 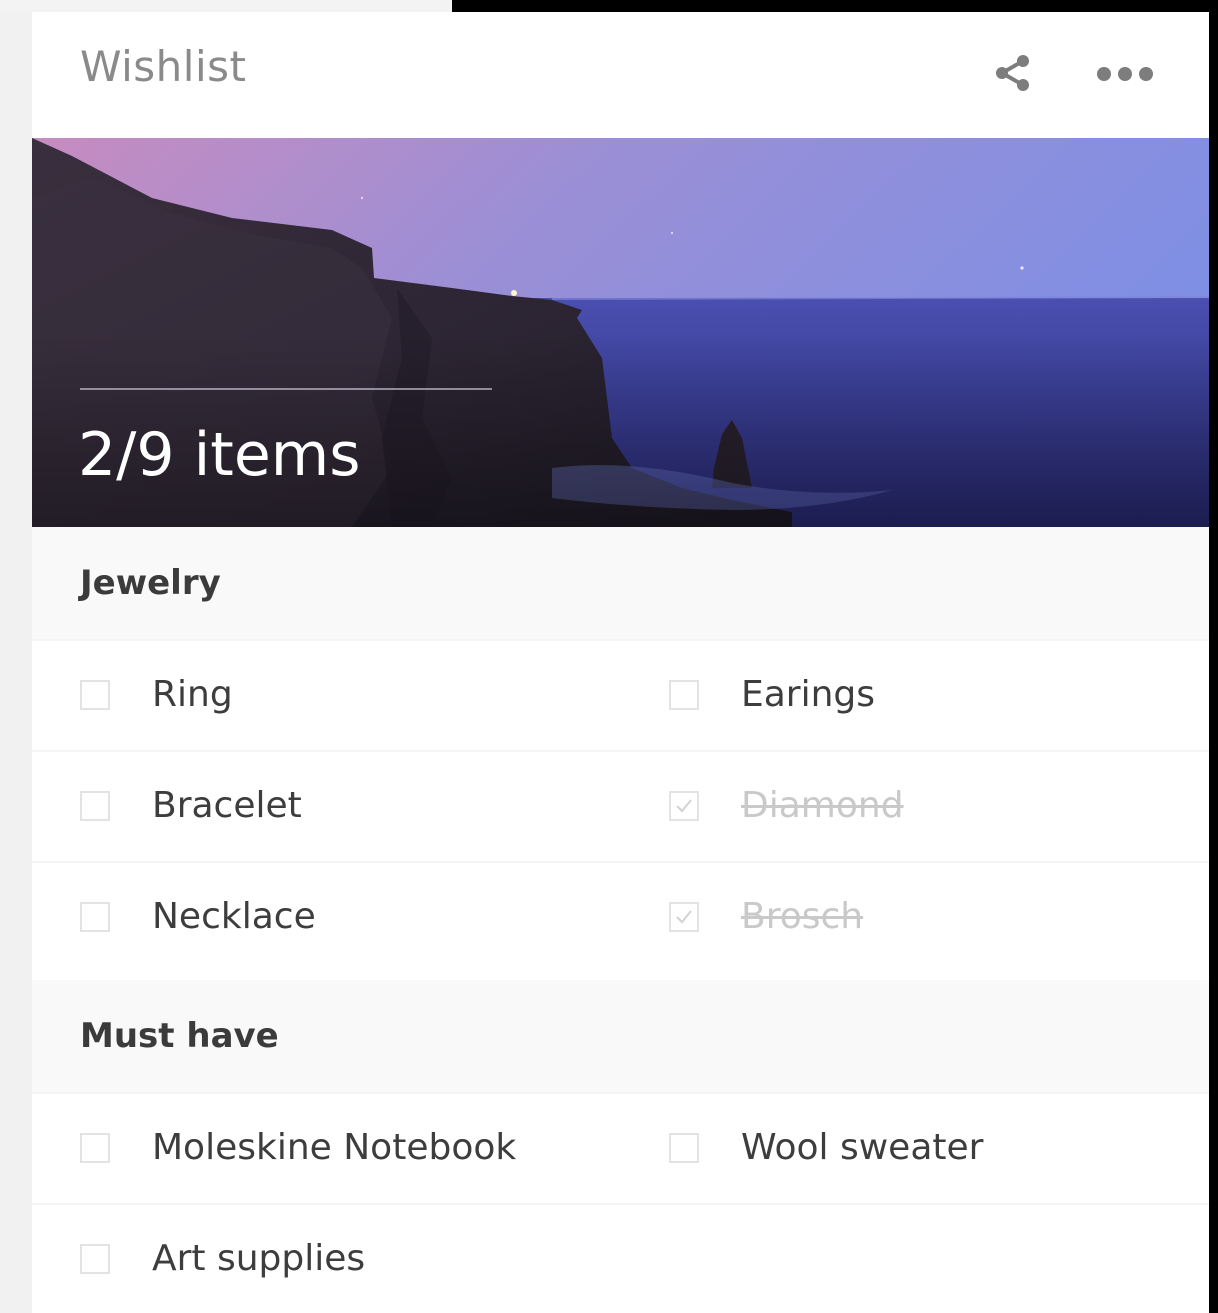 What do you see at coordinates (227, 805) in the screenshot?
I see `item-label: Bracelet` at bounding box center [227, 805].